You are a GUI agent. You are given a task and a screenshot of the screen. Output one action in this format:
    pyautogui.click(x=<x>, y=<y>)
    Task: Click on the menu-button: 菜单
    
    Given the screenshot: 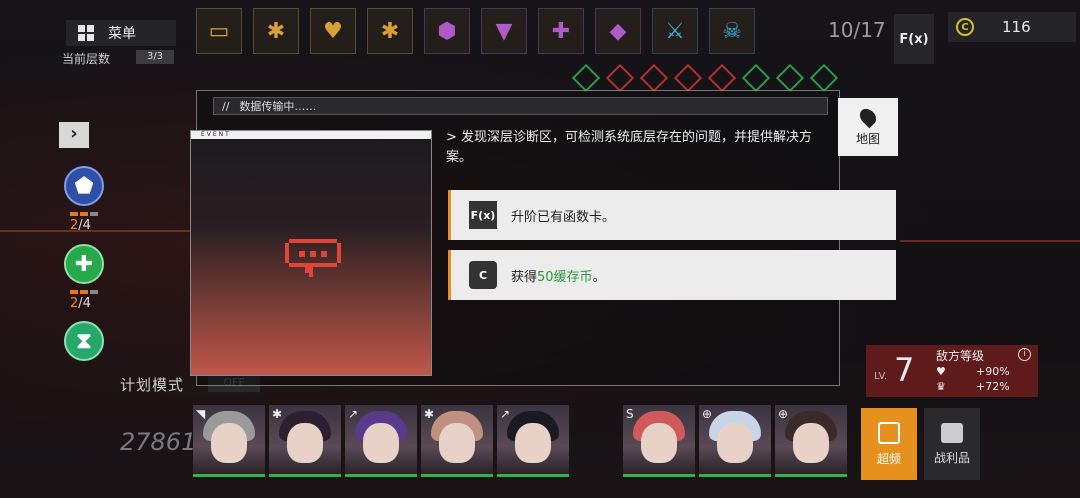 What is the action you would take?
    pyautogui.click(x=121, y=33)
    